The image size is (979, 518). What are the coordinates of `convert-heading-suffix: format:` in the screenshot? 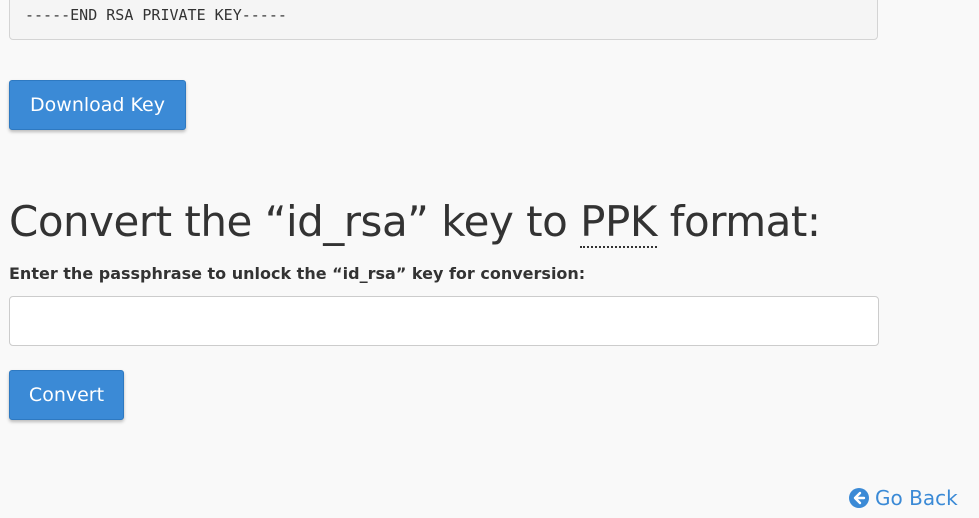 It's located at (738, 221).